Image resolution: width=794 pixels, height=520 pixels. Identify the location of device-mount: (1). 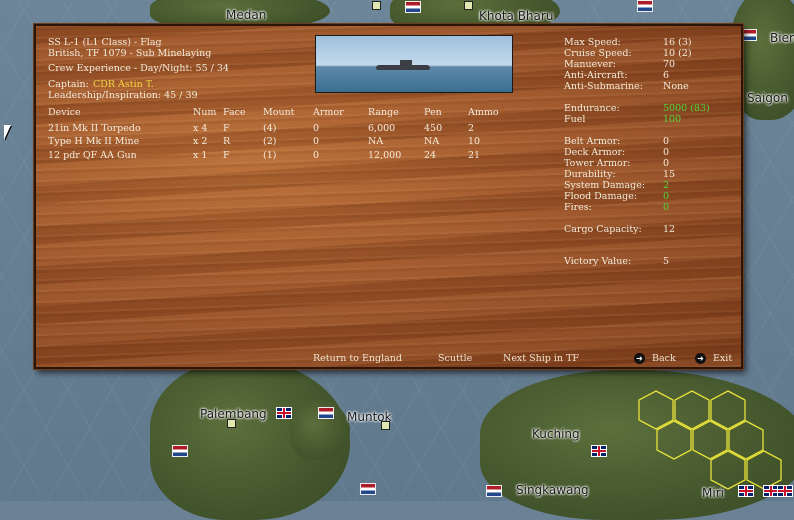
(270, 155).